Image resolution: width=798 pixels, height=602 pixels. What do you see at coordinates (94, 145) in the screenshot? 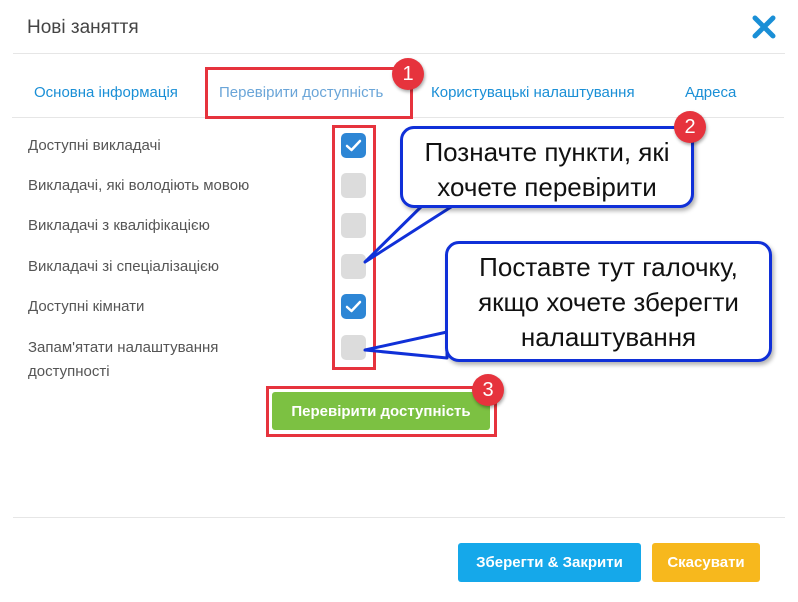
I see `option-label-available-teachers: Доступні викладачі` at bounding box center [94, 145].